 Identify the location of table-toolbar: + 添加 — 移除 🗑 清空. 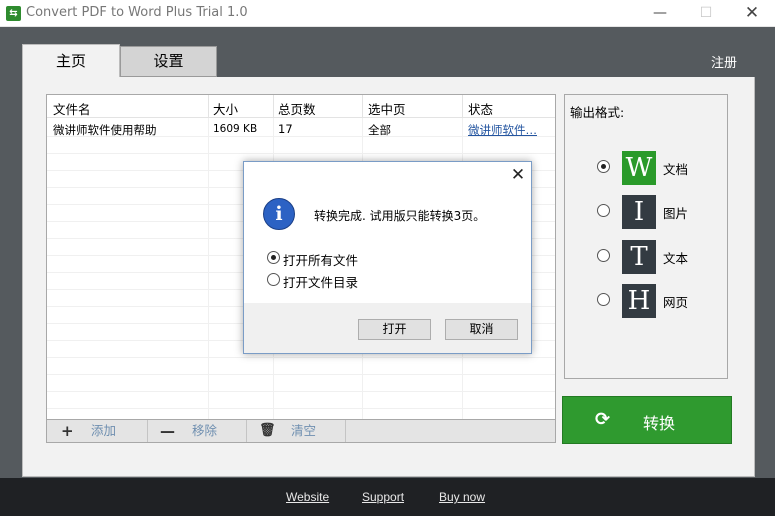
(301, 431).